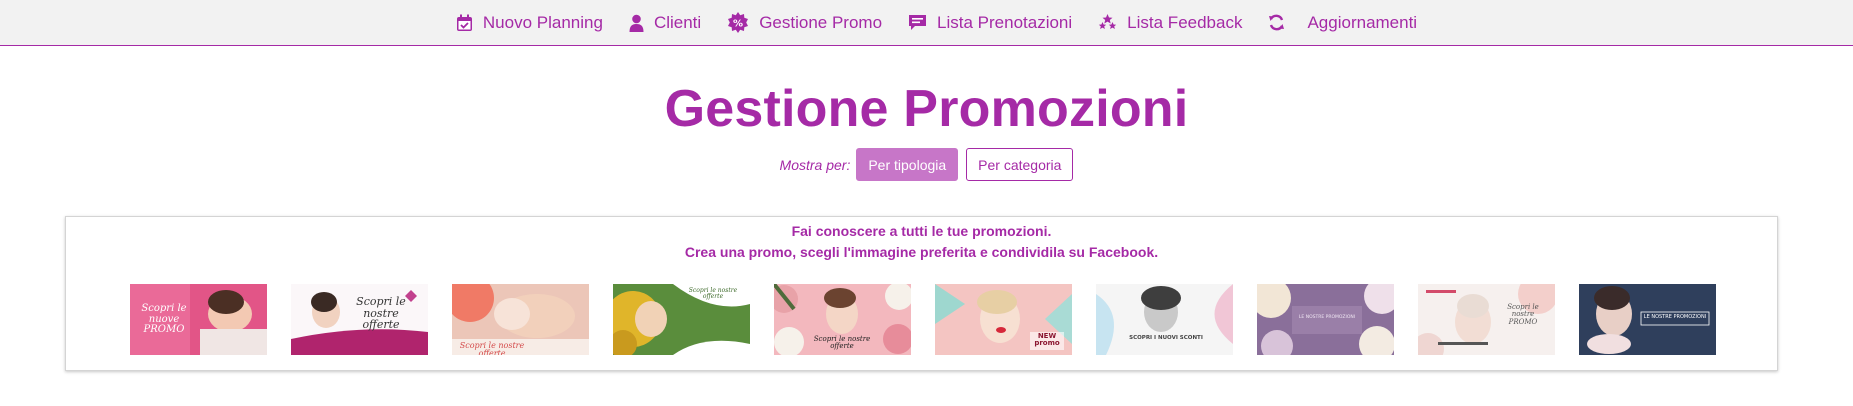  What do you see at coordinates (636, 23) in the screenshot?
I see `user-icon` at bounding box center [636, 23].